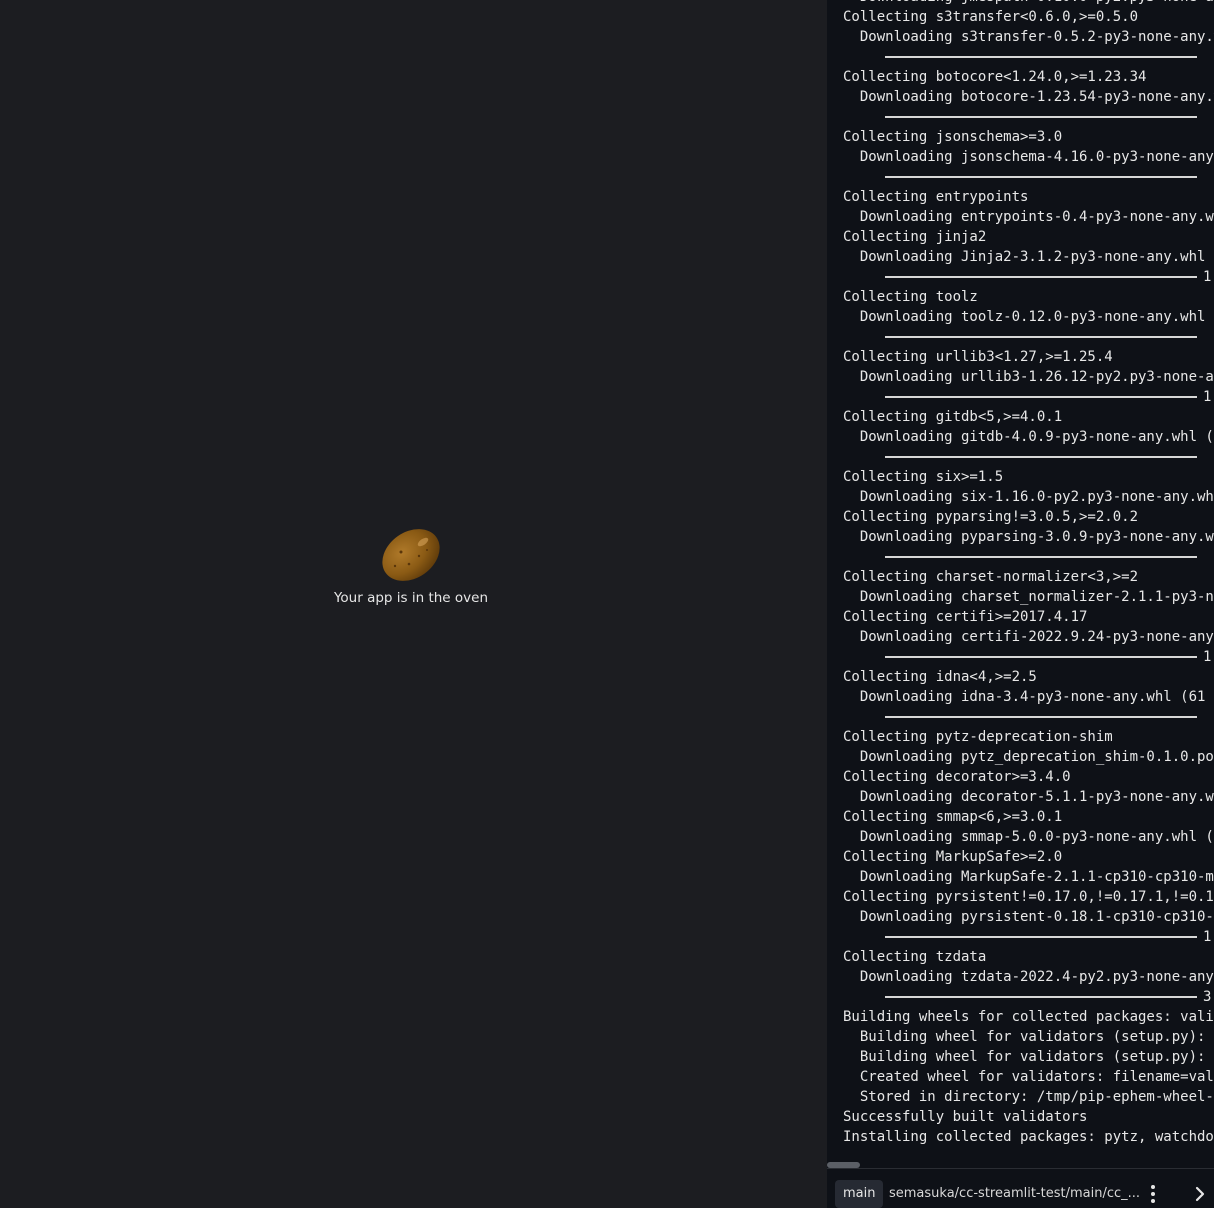 This screenshot has height=1208, width=1214. Describe the element at coordinates (965, 617) in the screenshot. I see `log-line: Collecting certifi>=2017.4.17` at that location.